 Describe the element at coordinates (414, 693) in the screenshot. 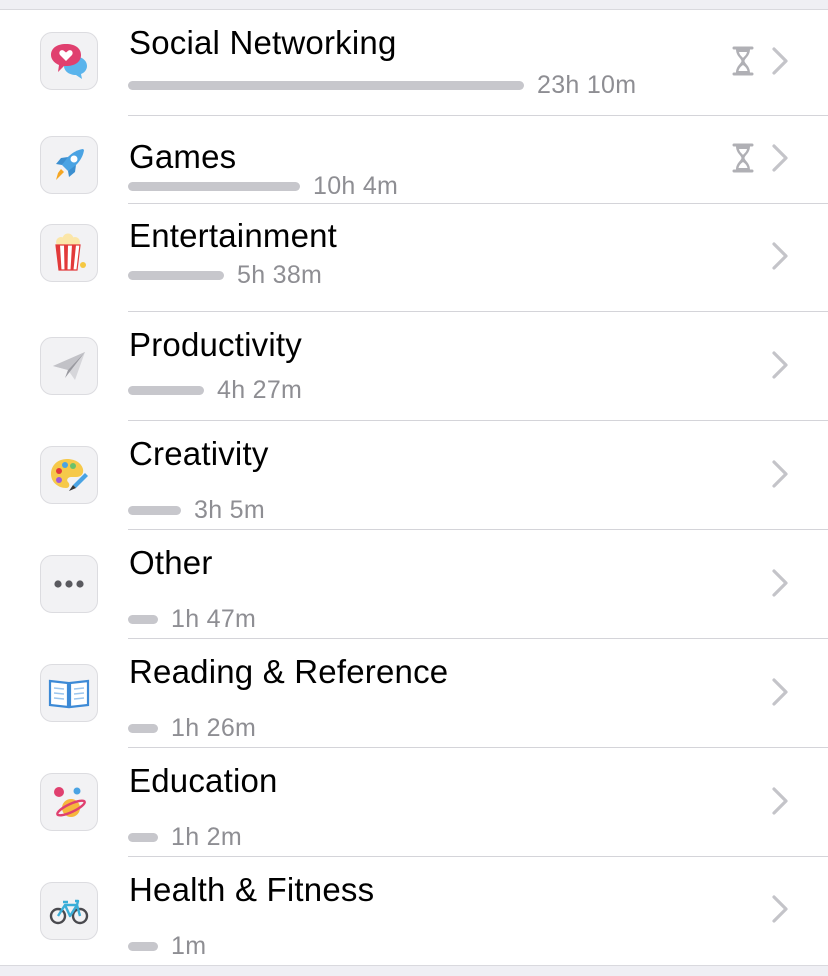

I see `category-row-reading-and-reference: Reading & Reference 1h 26m` at that location.